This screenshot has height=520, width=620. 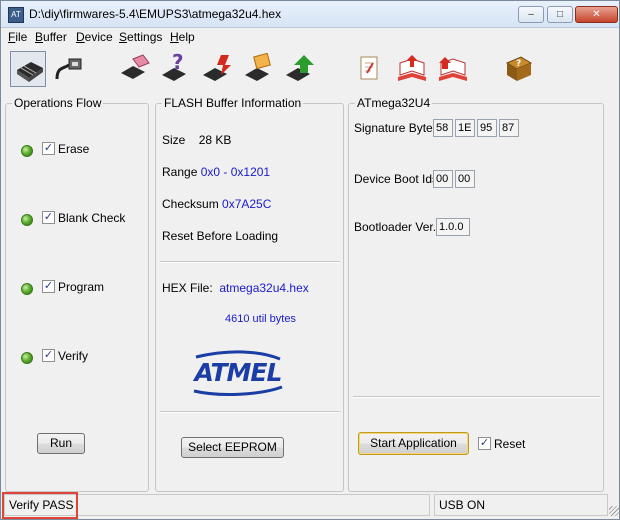 I want to click on load-hex-button, so click(x=369, y=69).